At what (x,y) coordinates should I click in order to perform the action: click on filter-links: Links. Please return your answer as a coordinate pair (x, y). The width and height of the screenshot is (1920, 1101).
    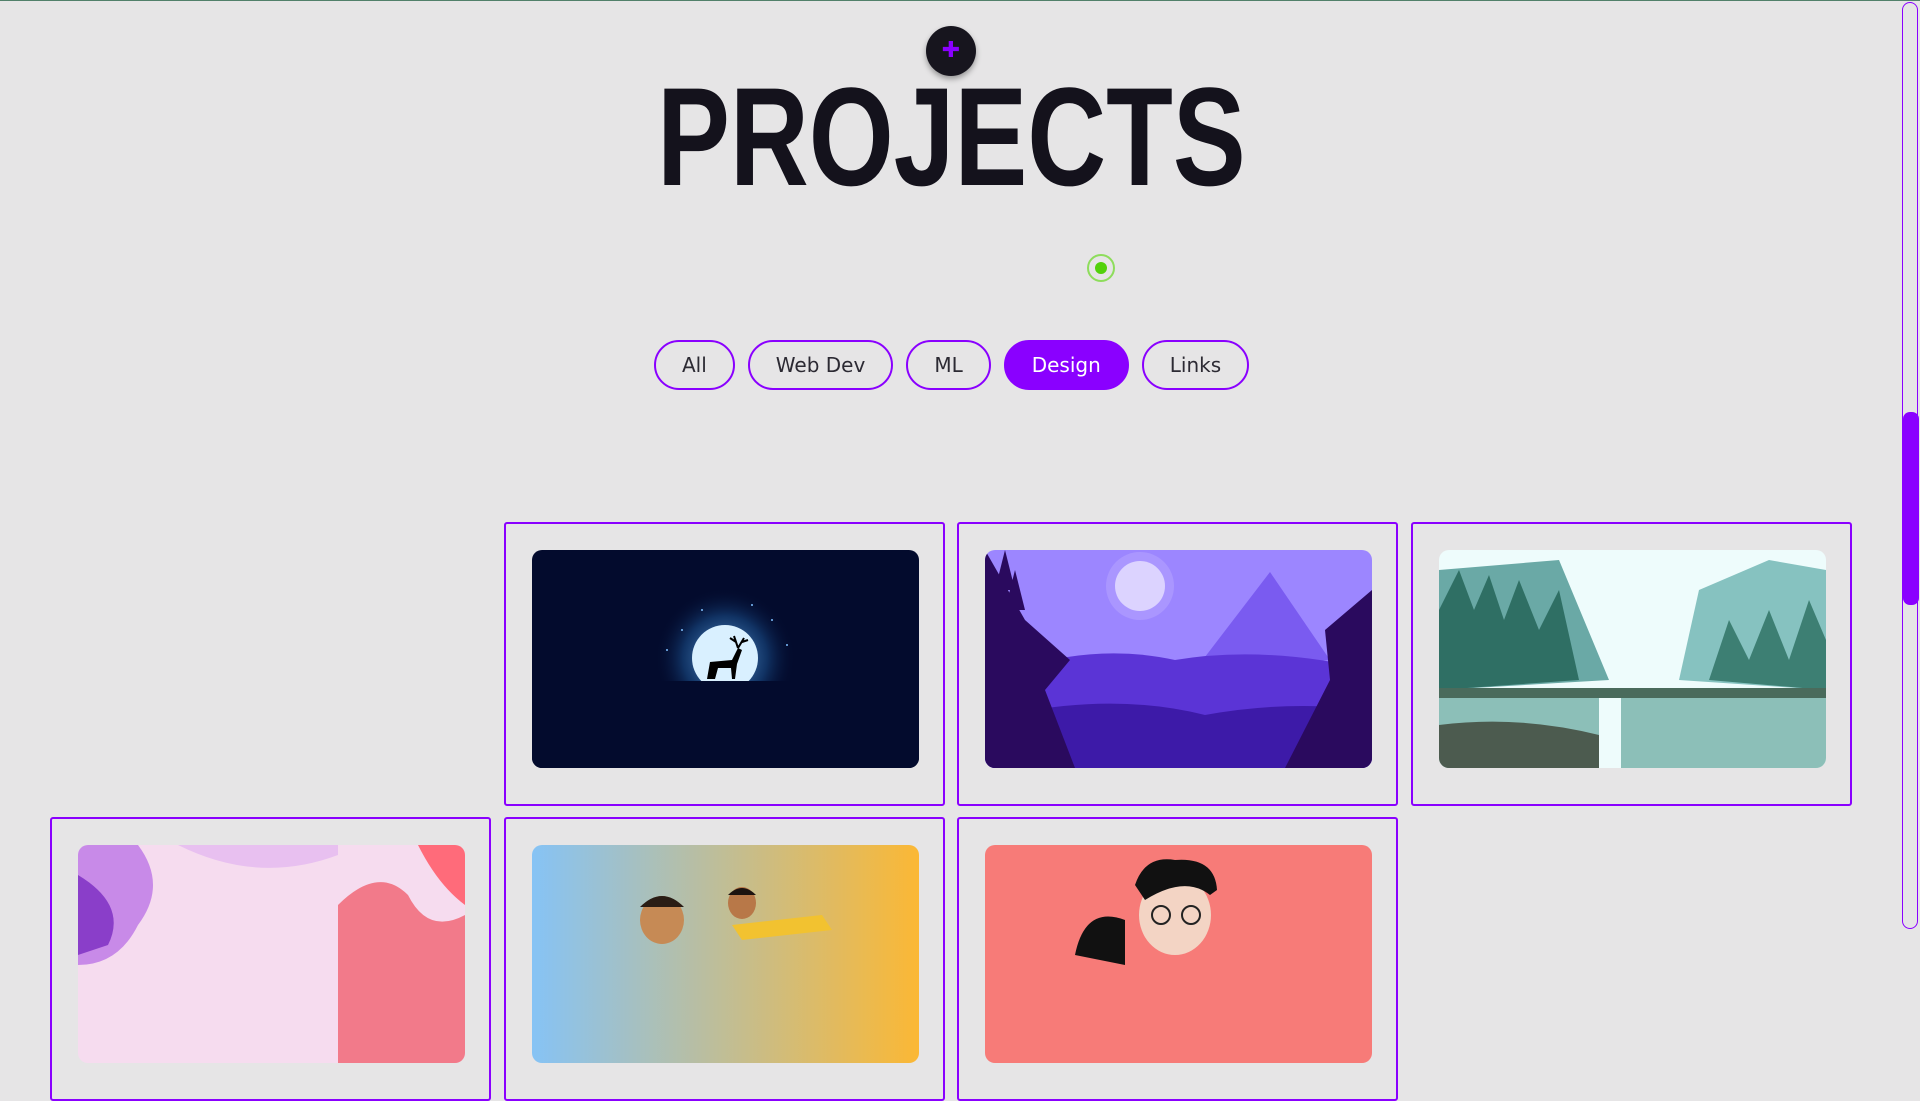
    Looking at the image, I should click on (1195, 365).